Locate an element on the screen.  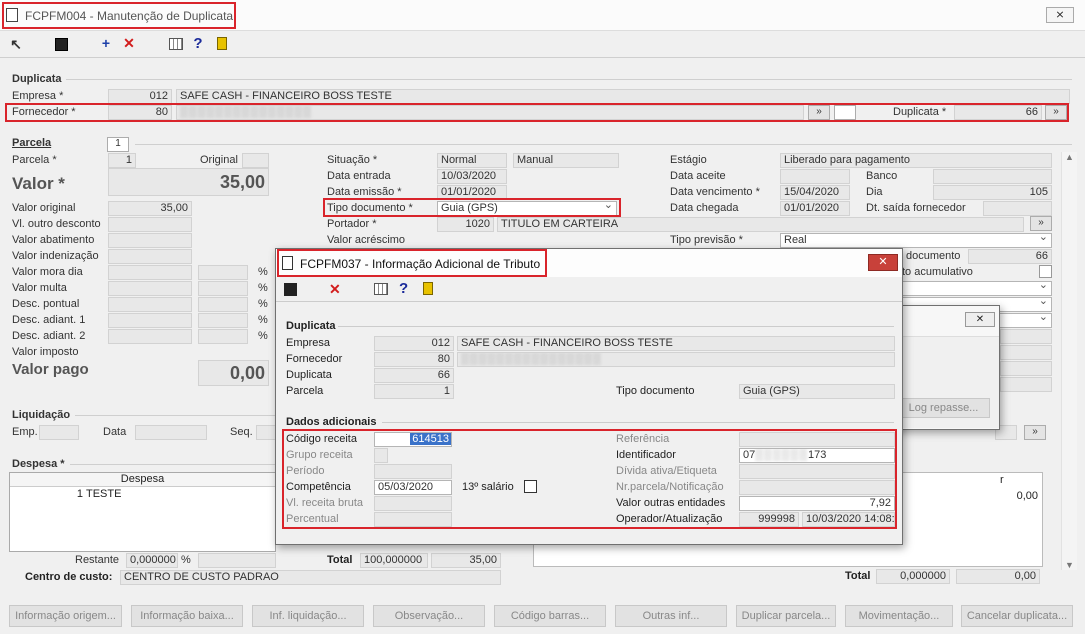
restante-pct-label: % is located at coordinates (186, 560).